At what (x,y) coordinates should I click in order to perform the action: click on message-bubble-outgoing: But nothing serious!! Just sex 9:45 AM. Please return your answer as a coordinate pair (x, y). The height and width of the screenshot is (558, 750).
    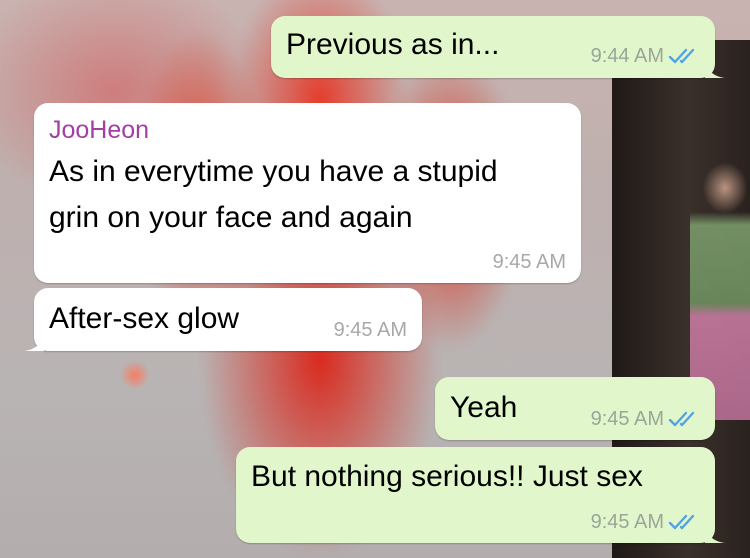
    Looking at the image, I should click on (480, 495).